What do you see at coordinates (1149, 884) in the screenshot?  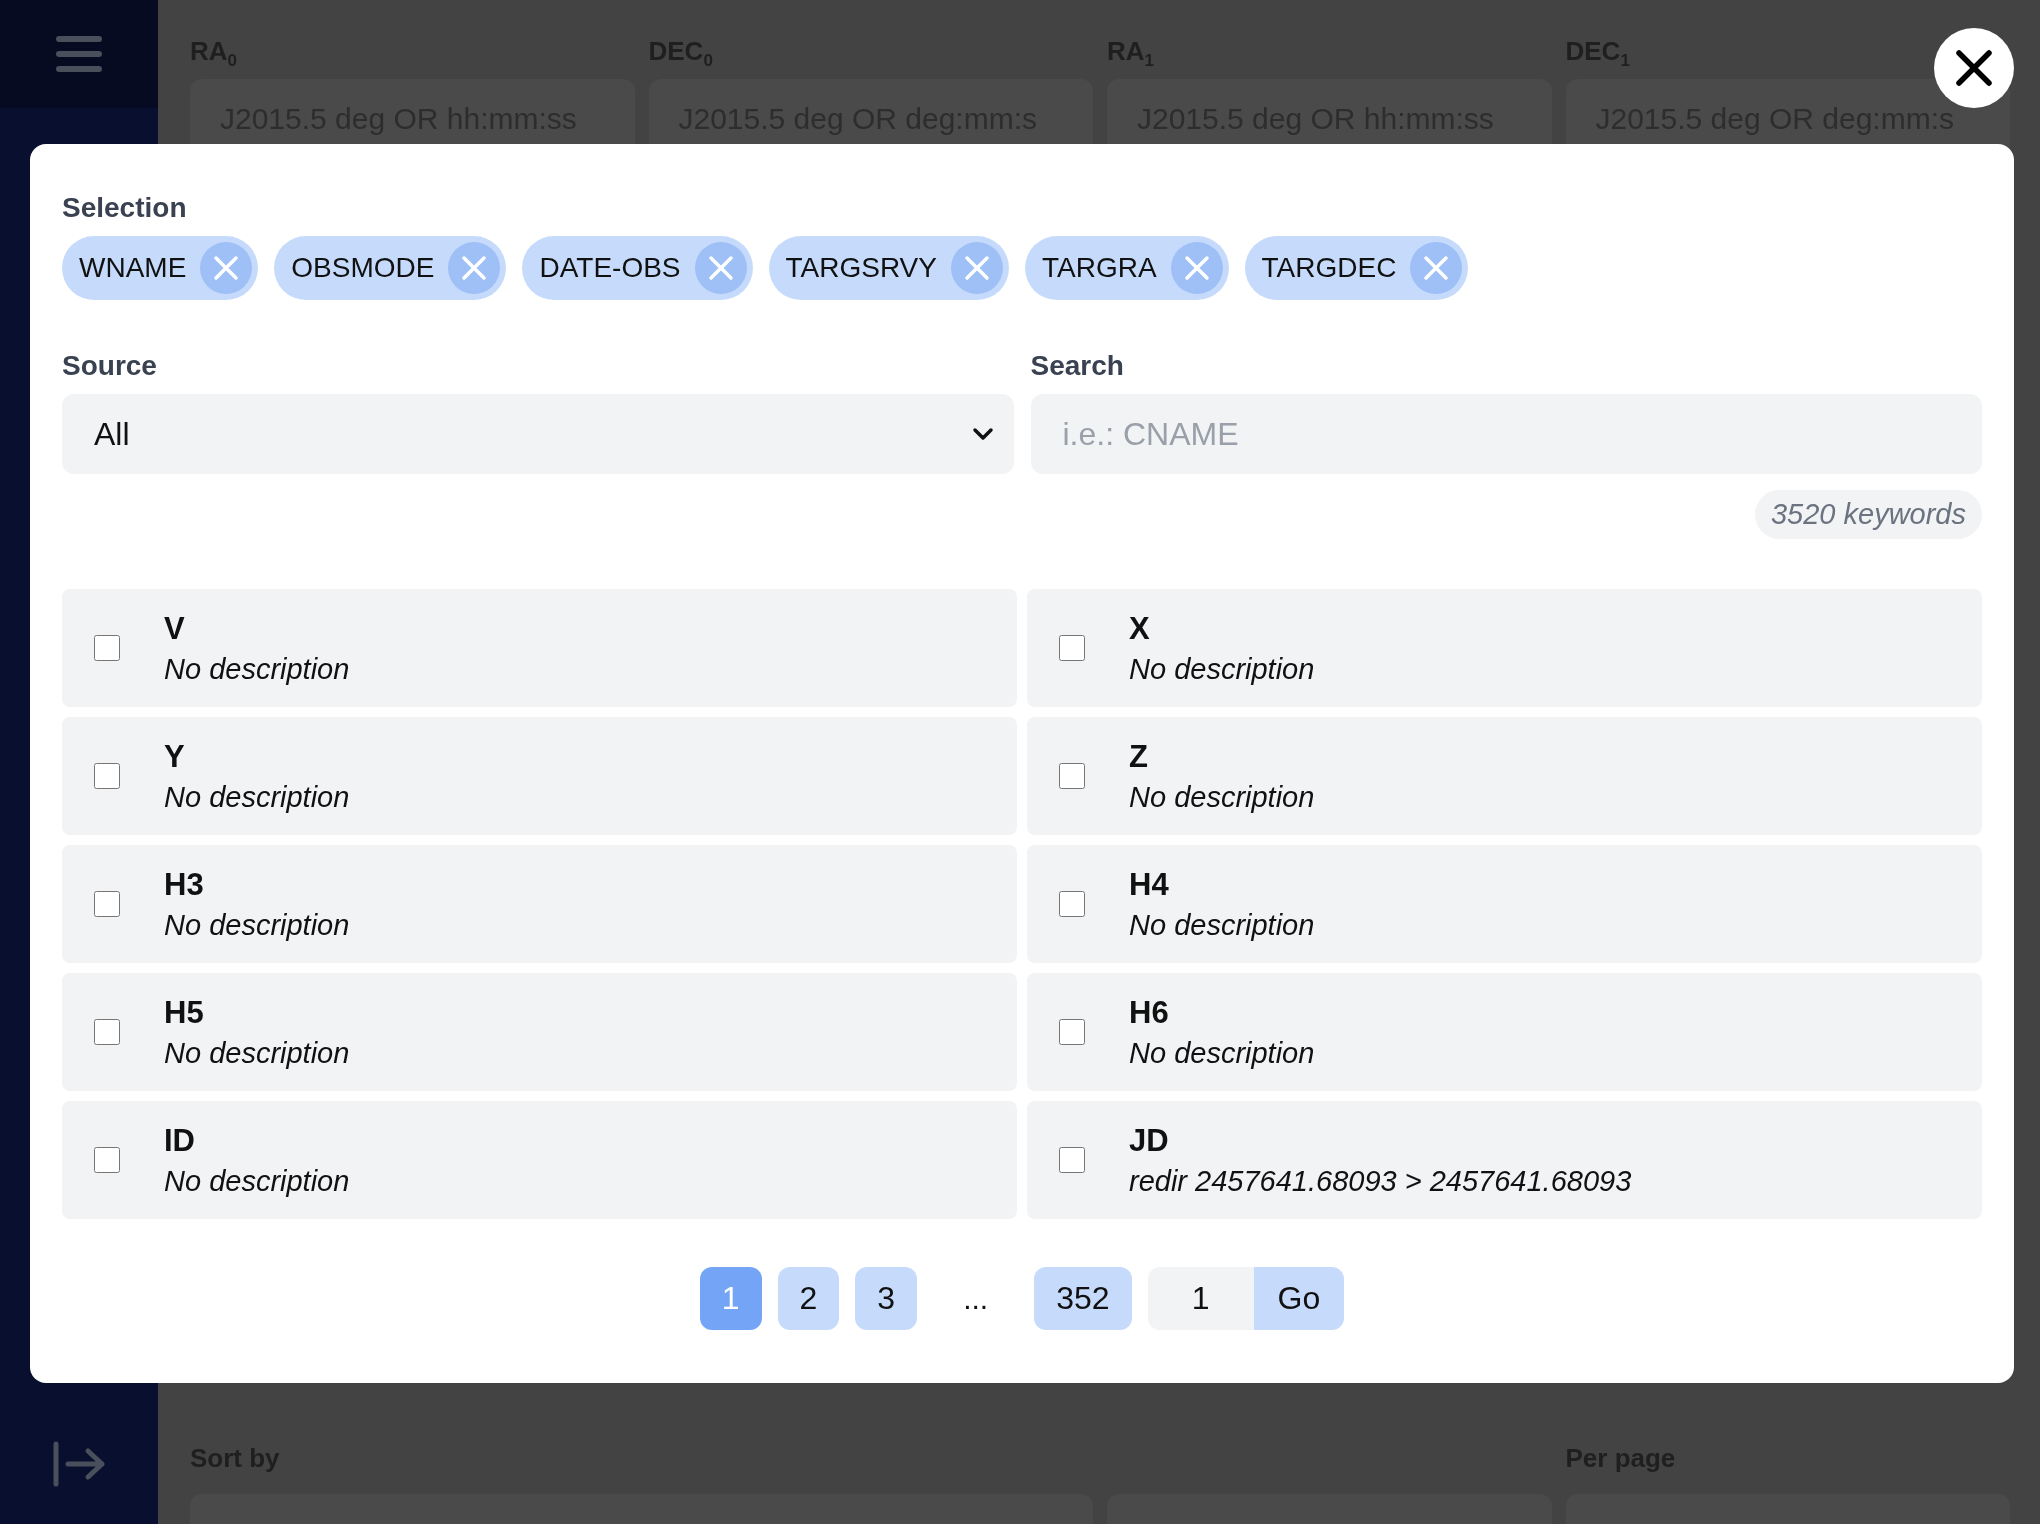 I see `keyword-name: H4` at bounding box center [1149, 884].